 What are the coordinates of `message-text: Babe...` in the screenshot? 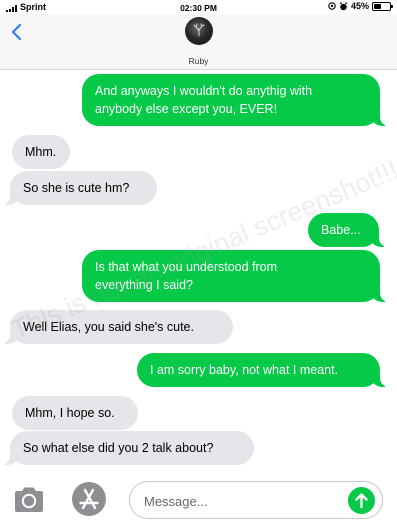 It's located at (341, 230).